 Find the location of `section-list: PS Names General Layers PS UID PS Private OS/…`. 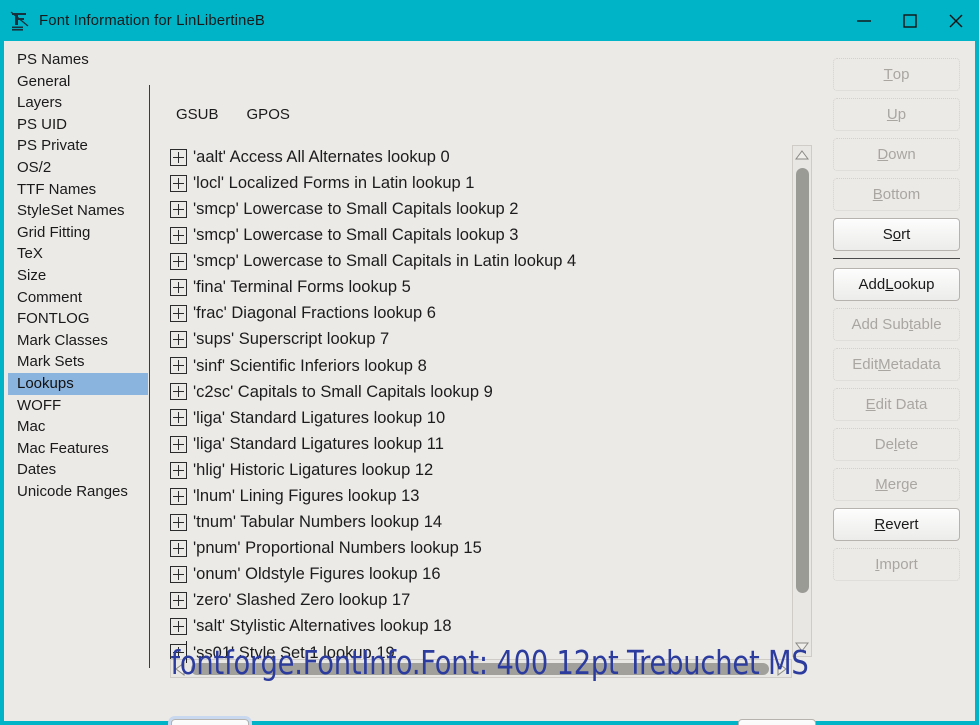

section-list: PS Names General Layers PS UID PS Private OS/… is located at coordinates (78, 344).